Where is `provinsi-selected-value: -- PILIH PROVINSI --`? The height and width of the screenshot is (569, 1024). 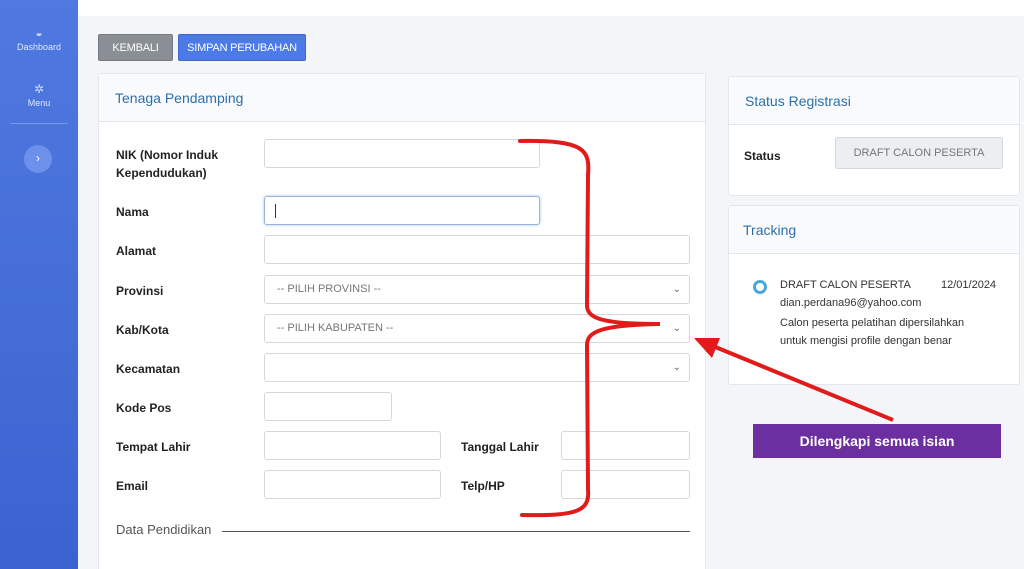
provinsi-selected-value: -- PILIH PROVINSI -- is located at coordinates (329, 289).